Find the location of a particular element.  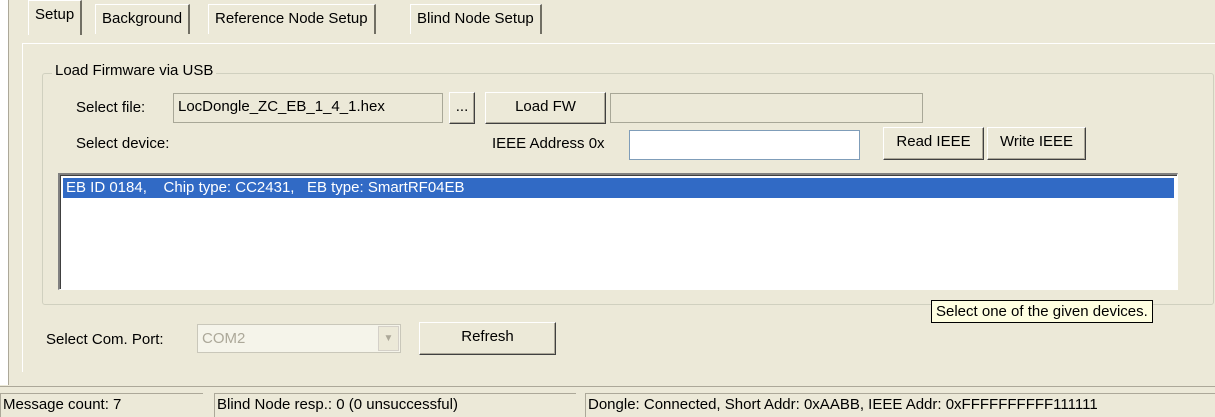

status-blind-node-resp: Blind Node resp.: 0 (0 unsuccessful) is located at coordinates (395, 405).